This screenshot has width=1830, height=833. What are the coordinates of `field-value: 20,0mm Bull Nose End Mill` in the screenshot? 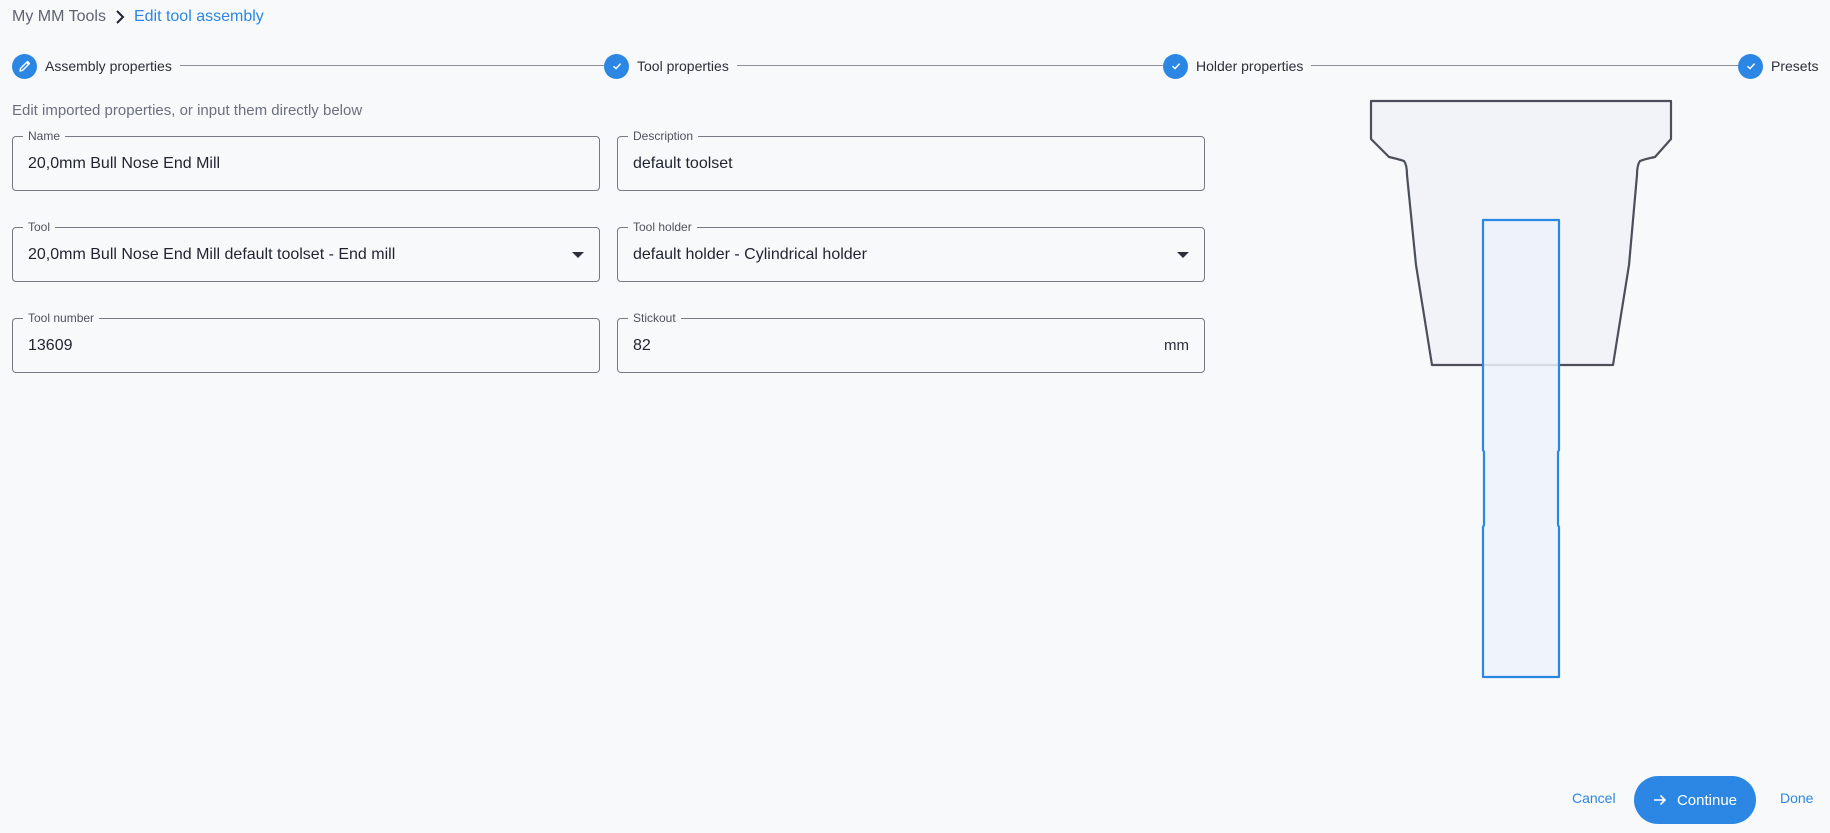 It's located at (124, 163).